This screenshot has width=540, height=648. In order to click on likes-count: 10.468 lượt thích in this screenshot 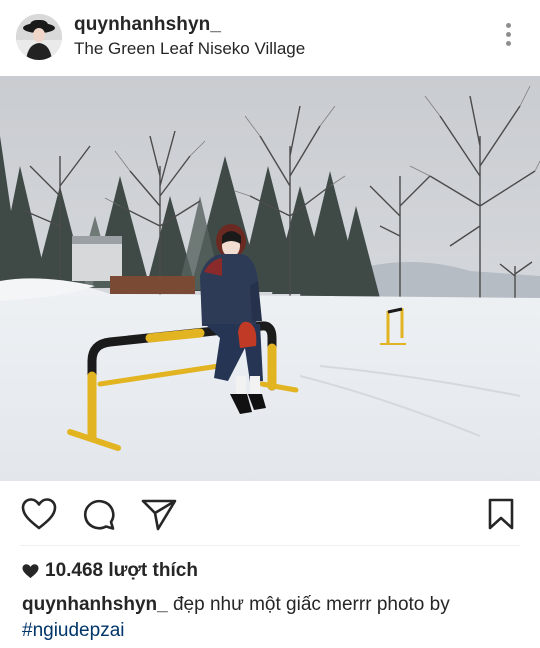, I will do `click(110, 571)`.